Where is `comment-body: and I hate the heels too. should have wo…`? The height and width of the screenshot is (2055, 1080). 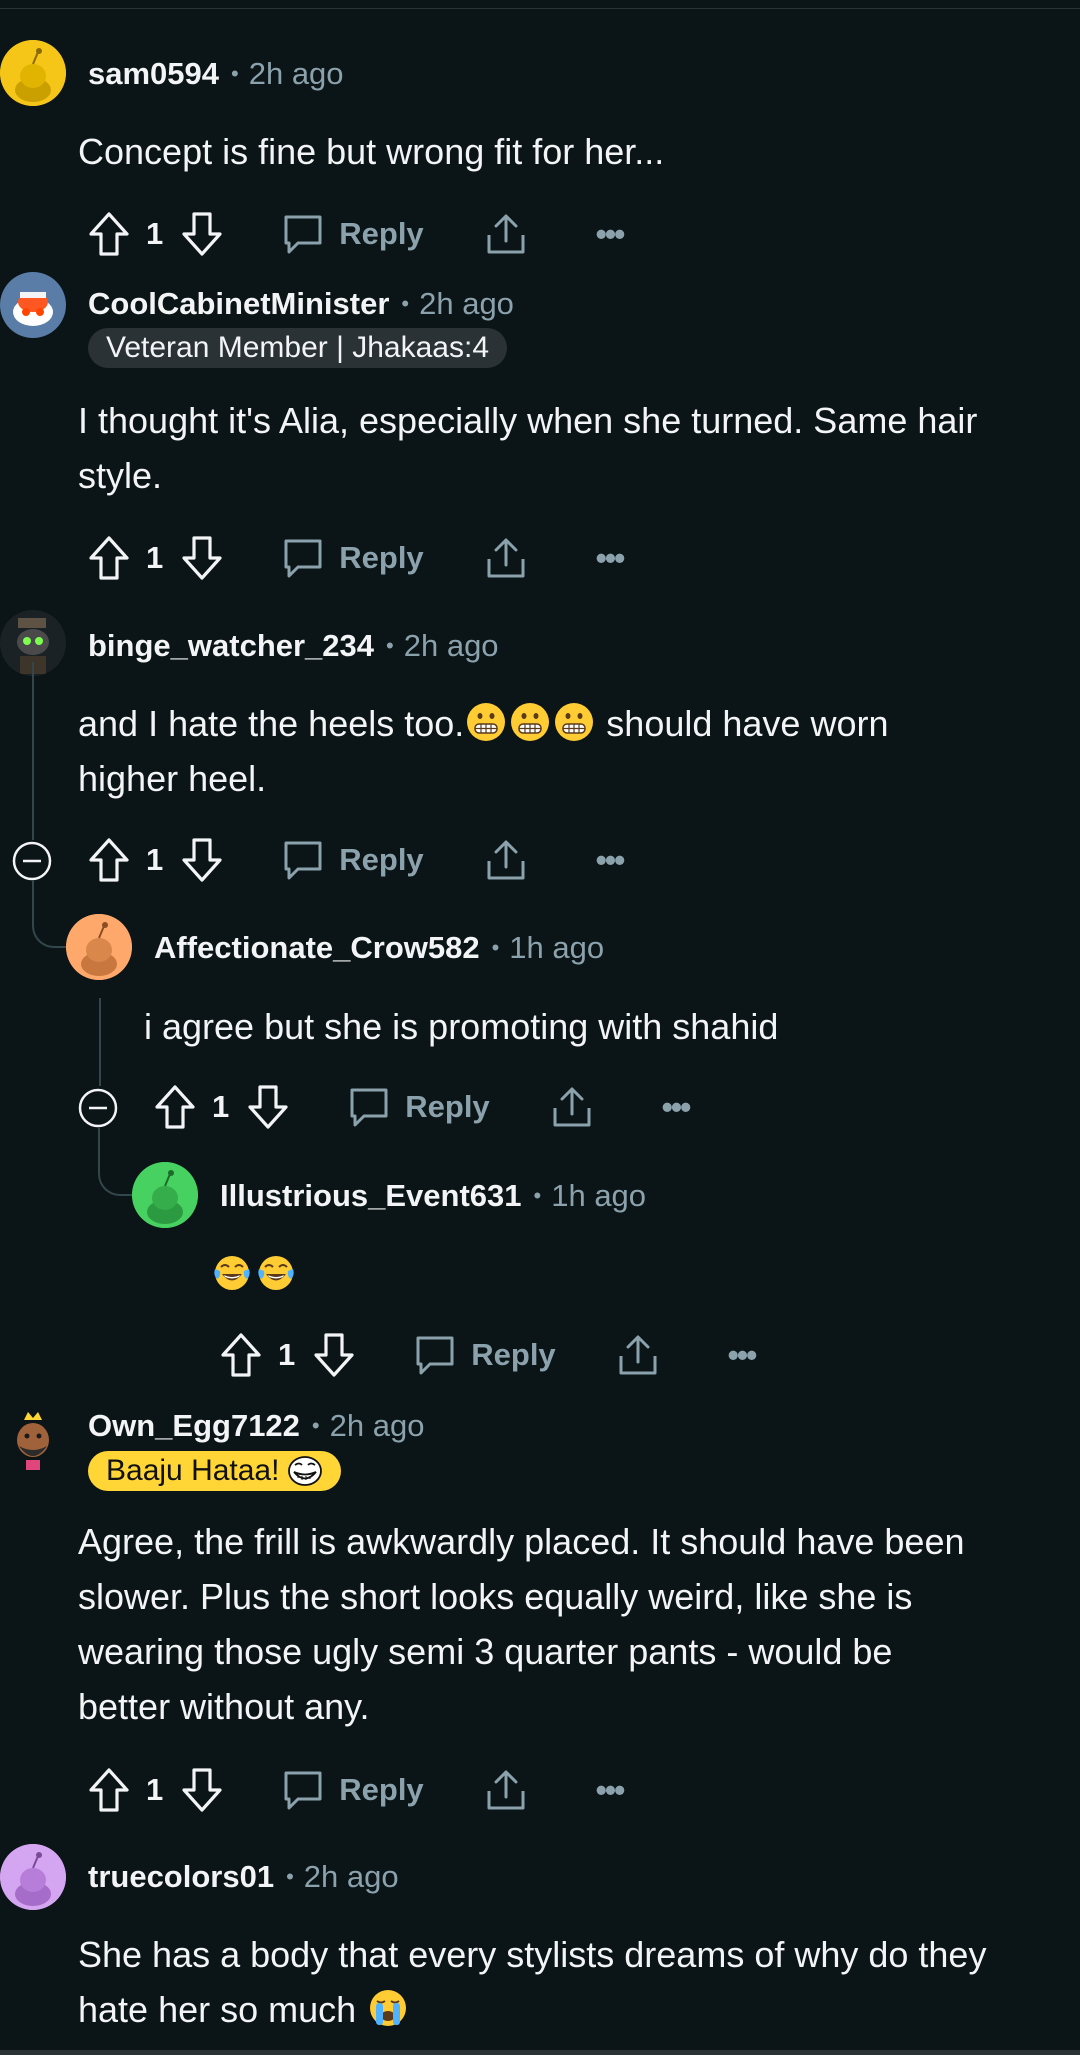
comment-body: and I hate the heels too. should have wo… is located at coordinates (483, 751).